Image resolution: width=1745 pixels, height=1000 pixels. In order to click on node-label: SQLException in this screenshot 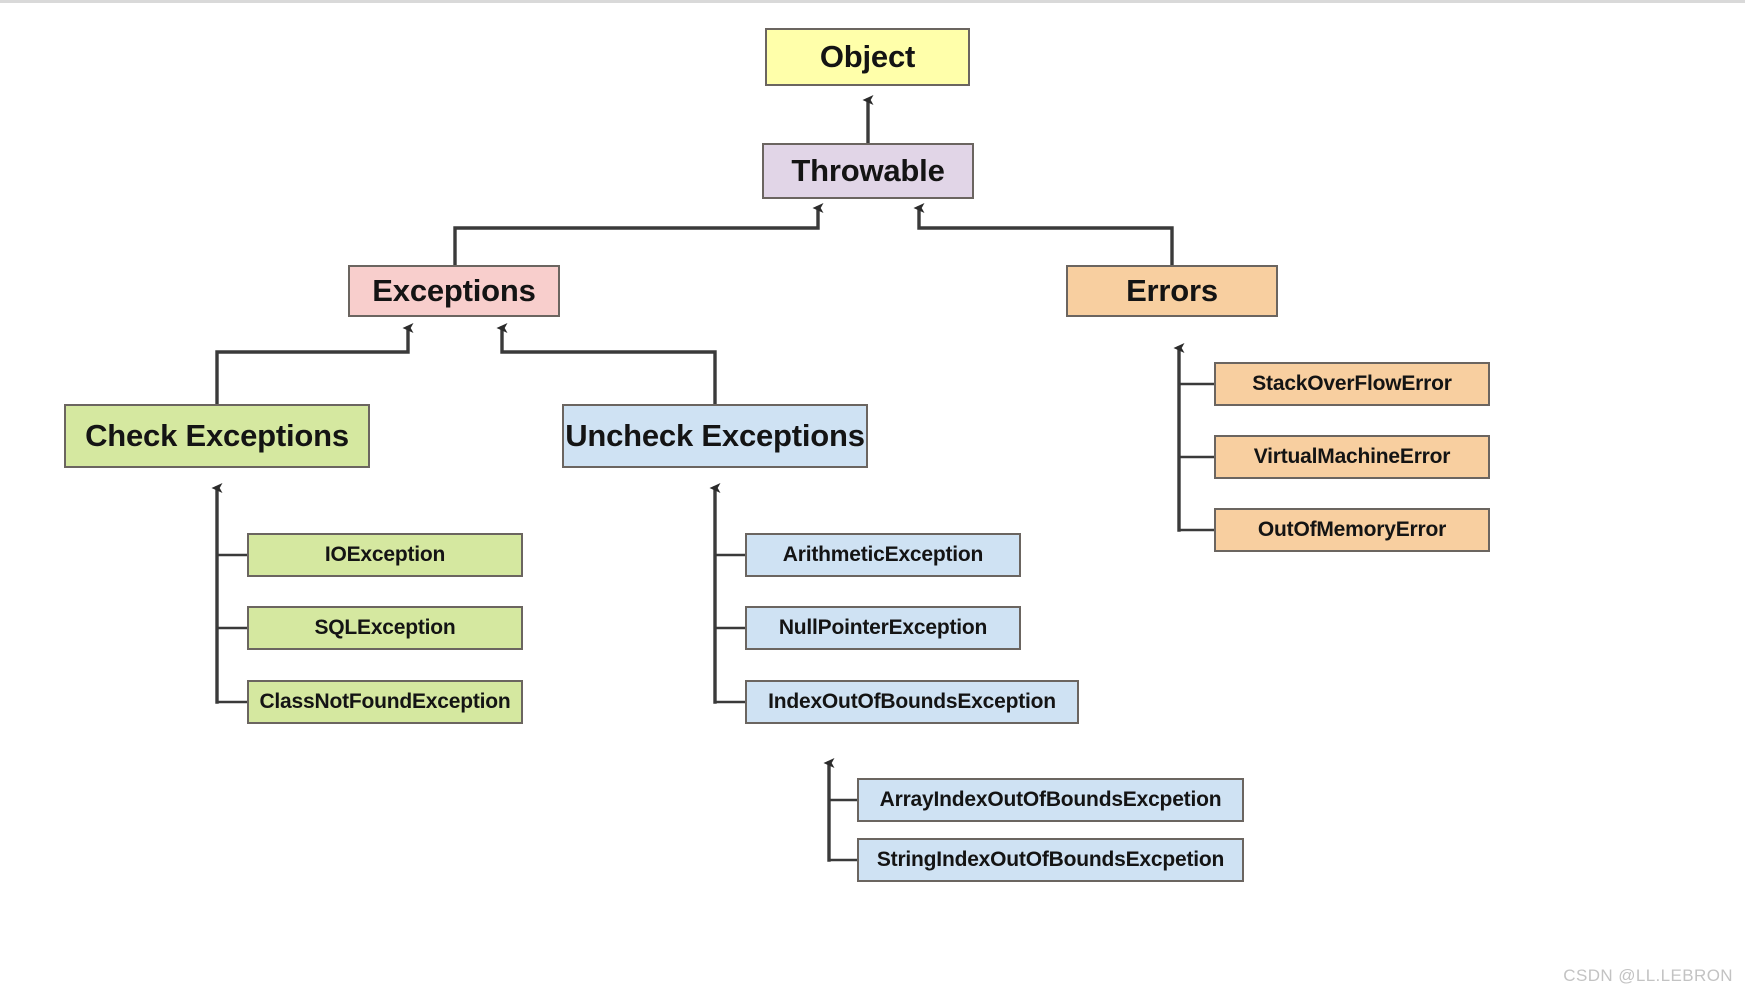, I will do `click(385, 627)`.